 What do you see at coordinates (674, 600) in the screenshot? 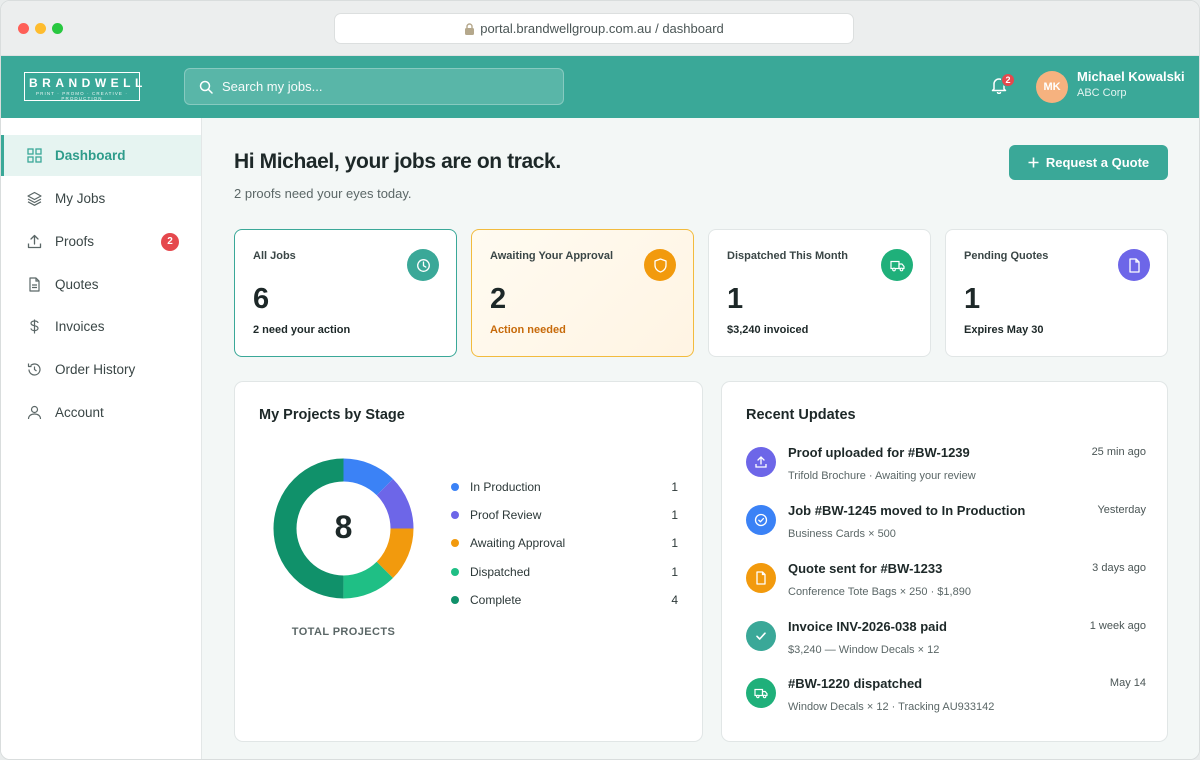
I see `legend-count: 4` at bounding box center [674, 600].